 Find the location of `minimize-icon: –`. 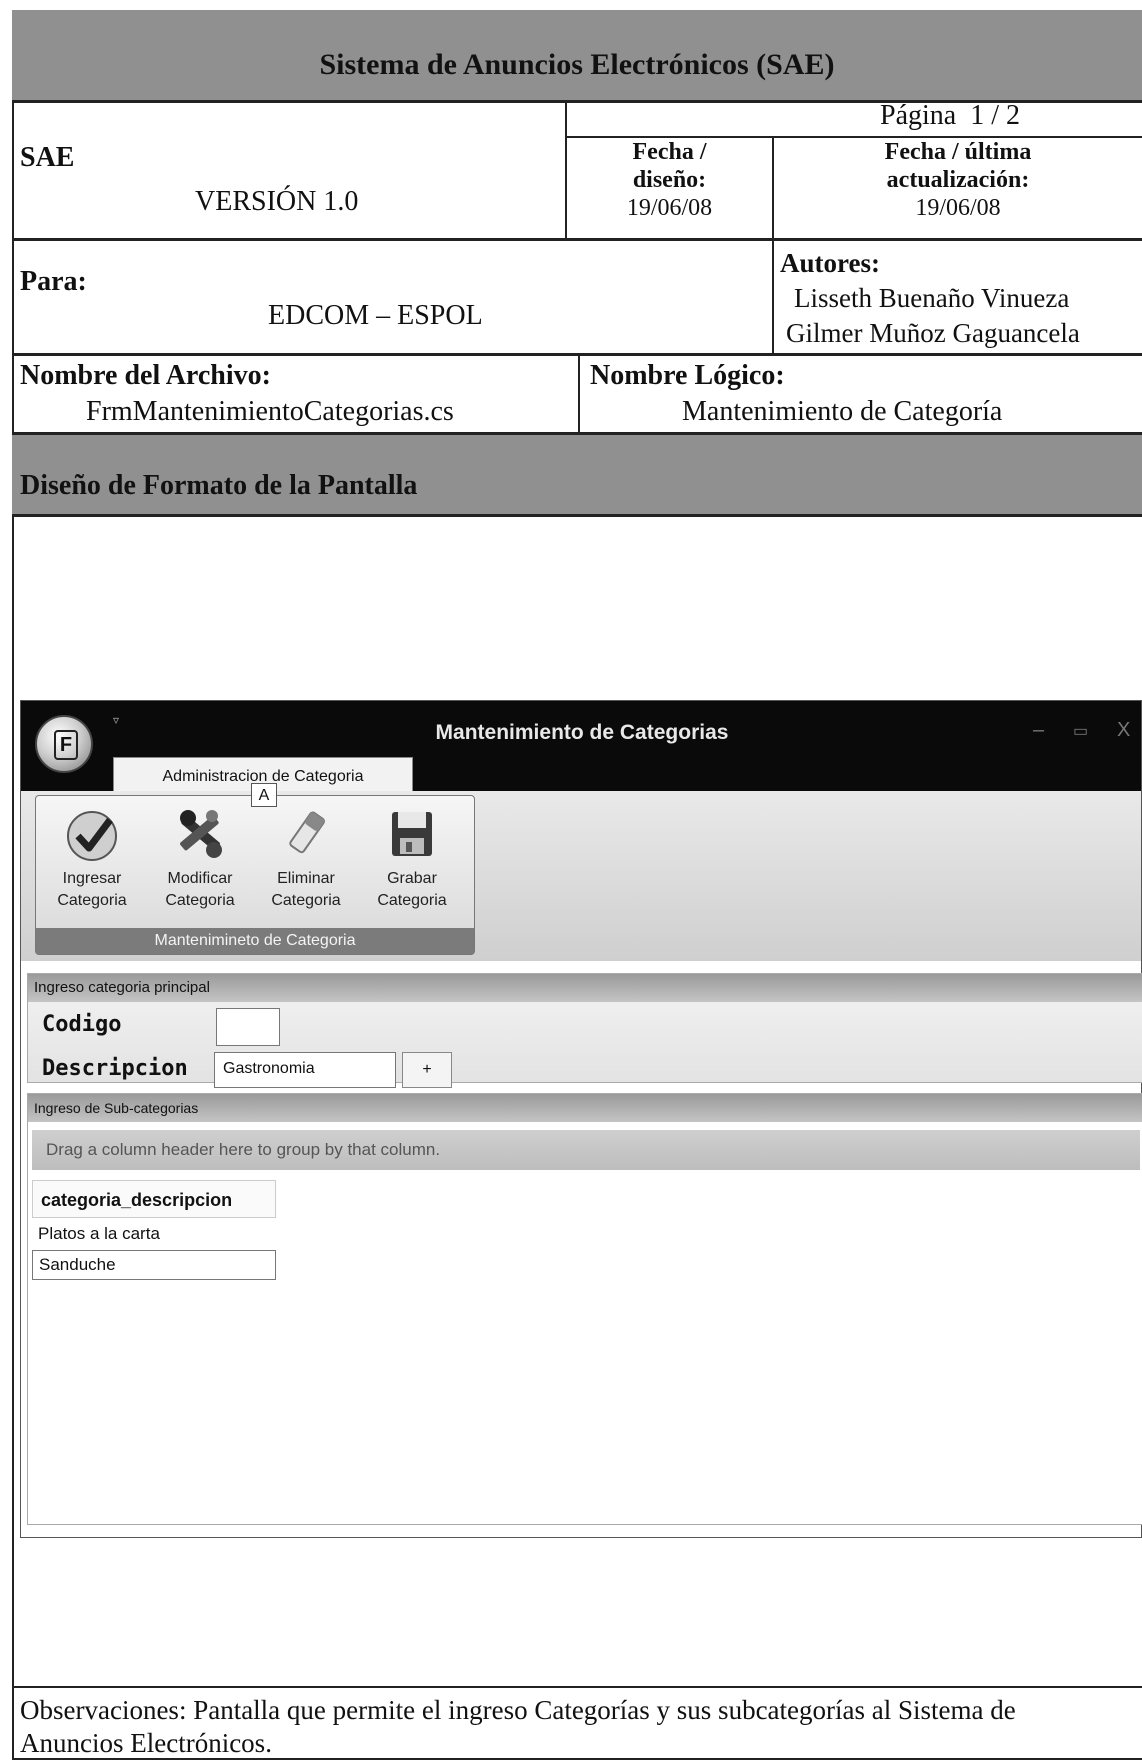

minimize-icon: – is located at coordinates (1038, 730).